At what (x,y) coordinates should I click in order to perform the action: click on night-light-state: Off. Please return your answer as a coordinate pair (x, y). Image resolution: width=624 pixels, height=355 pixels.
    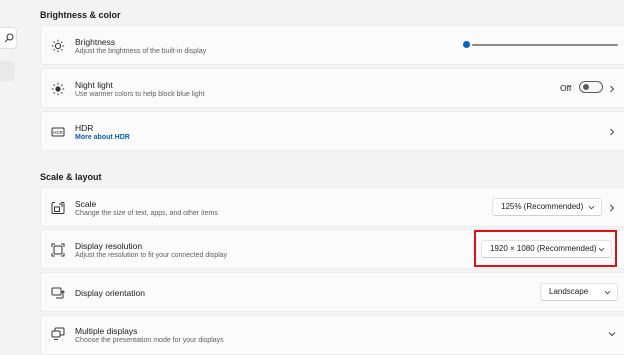
    Looking at the image, I should click on (566, 88).